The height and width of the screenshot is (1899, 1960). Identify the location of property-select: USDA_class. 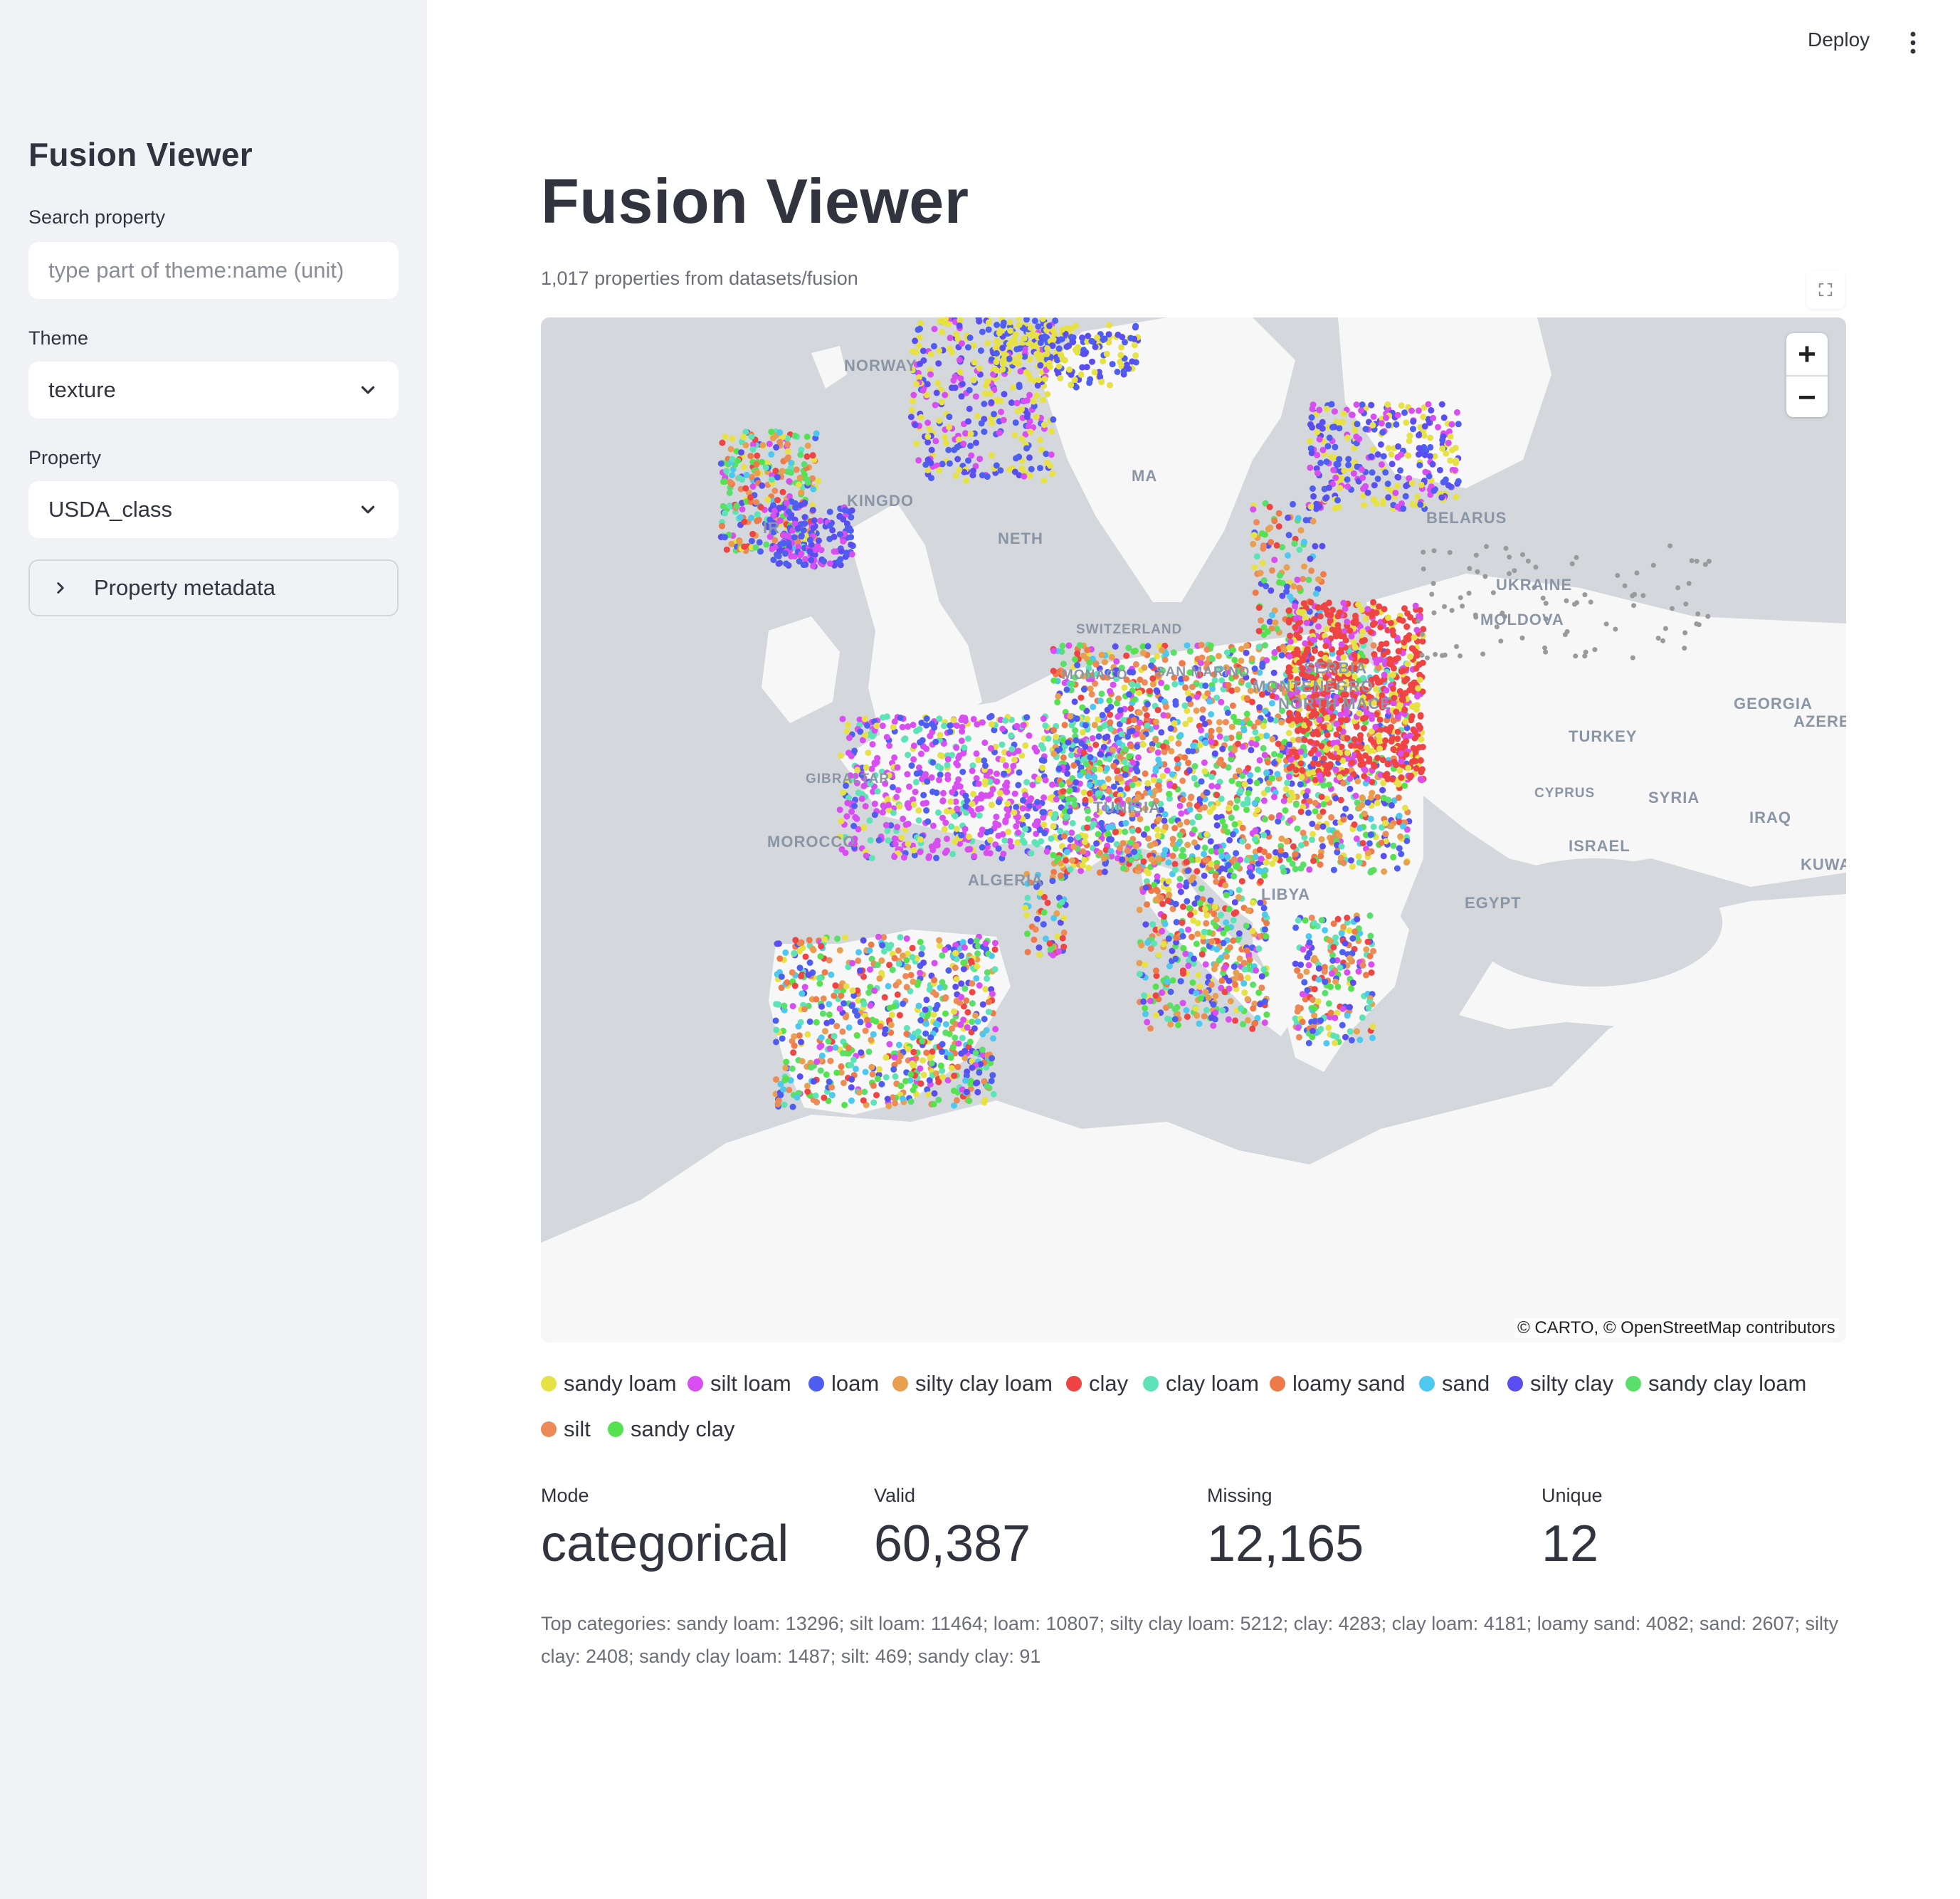
(214, 509).